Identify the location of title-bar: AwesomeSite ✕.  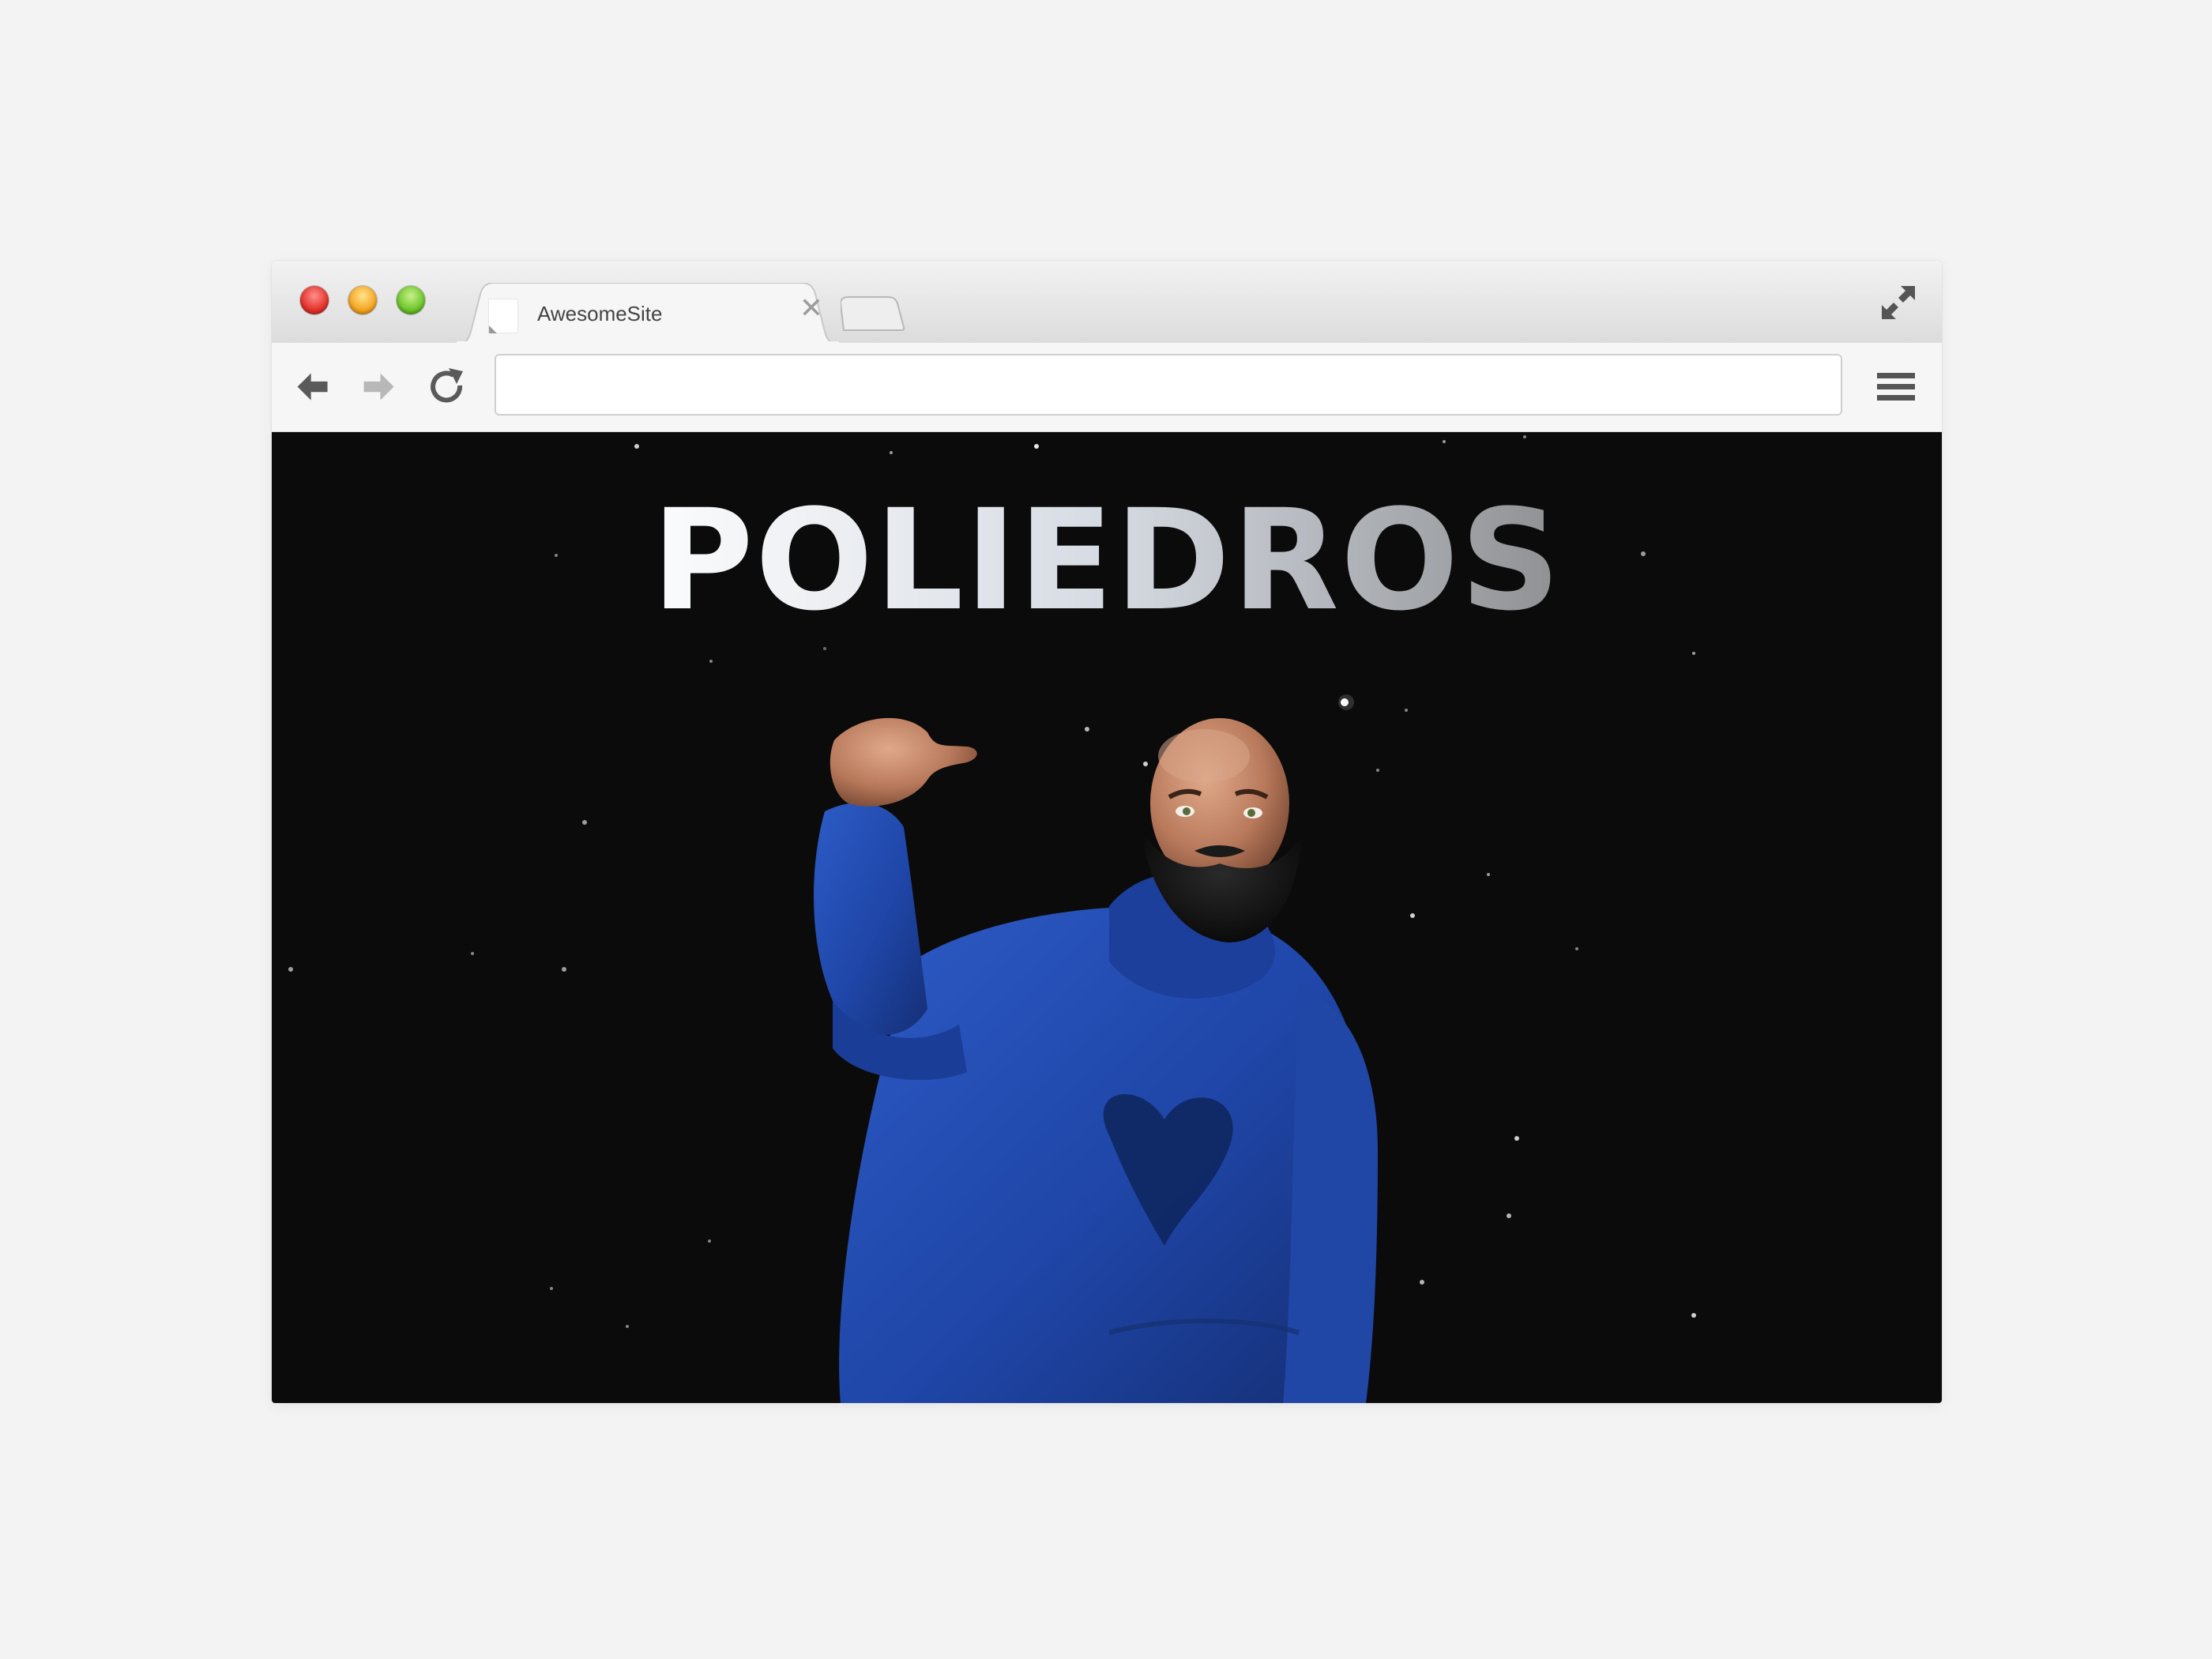
(1107, 303).